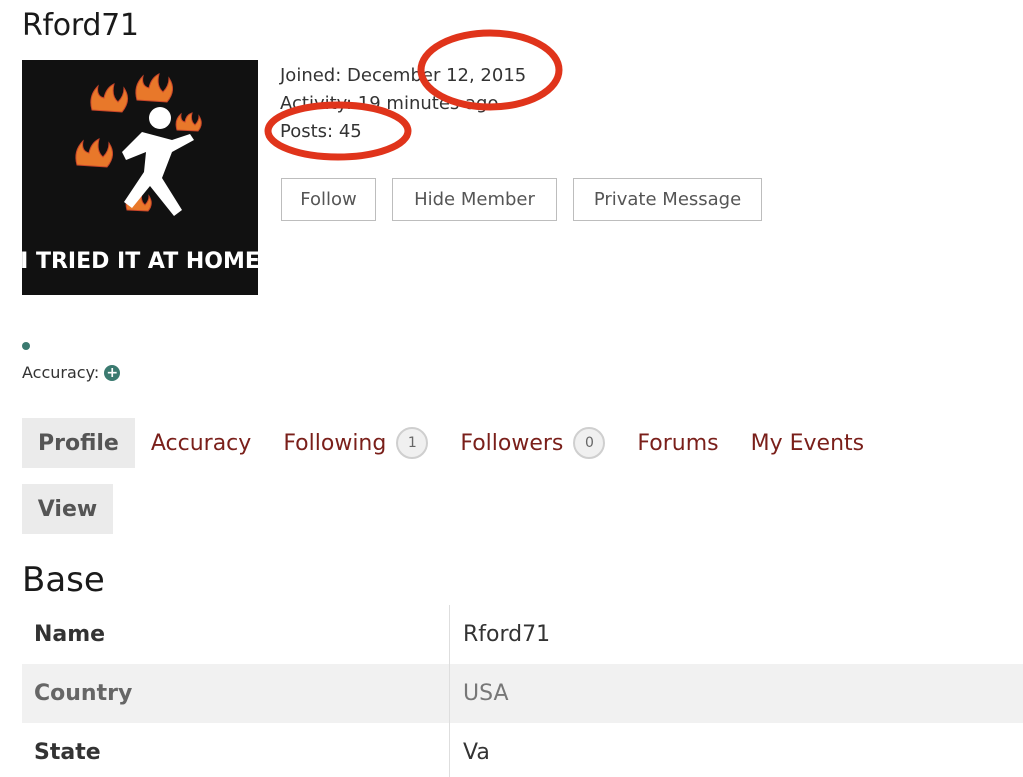  Describe the element at coordinates (476, 752) in the screenshot. I see `field-value: Va` at that location.